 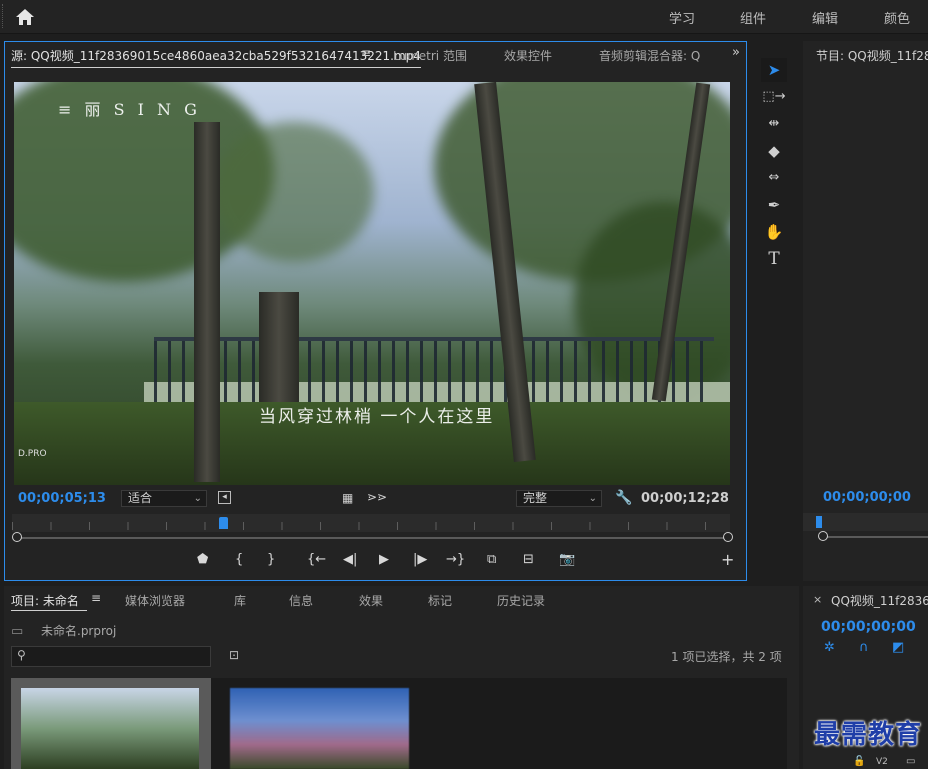 I want to click on source-playhead, so click(x=223, y=523).